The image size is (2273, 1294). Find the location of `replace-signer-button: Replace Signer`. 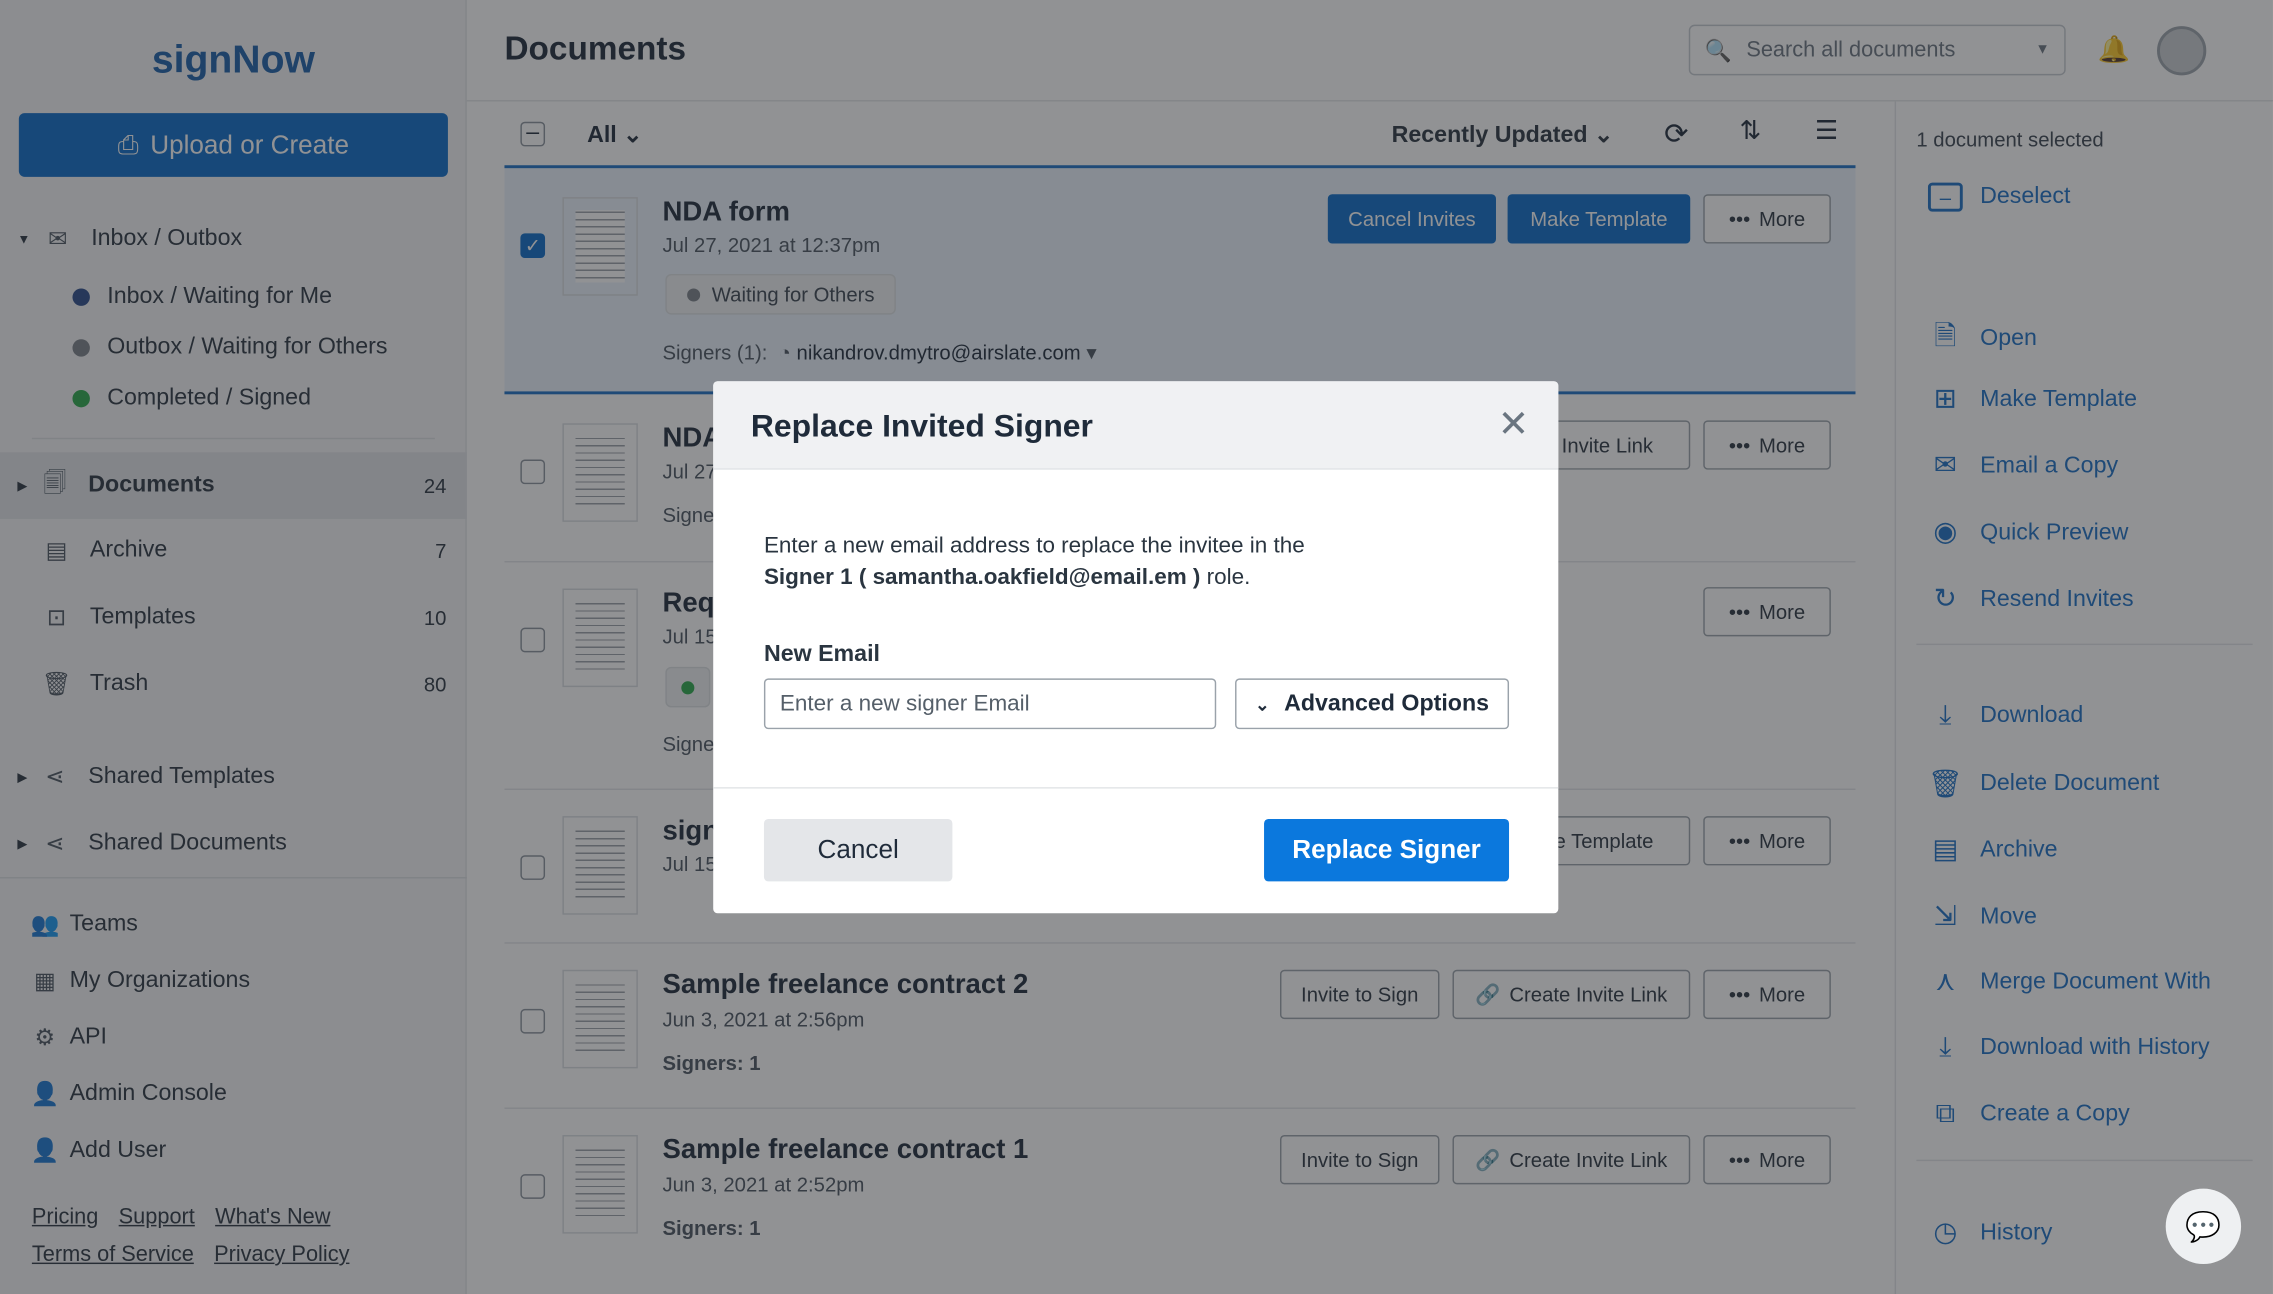

replace-signer-button: Replace Signer is located at coordinates (1387, 850).